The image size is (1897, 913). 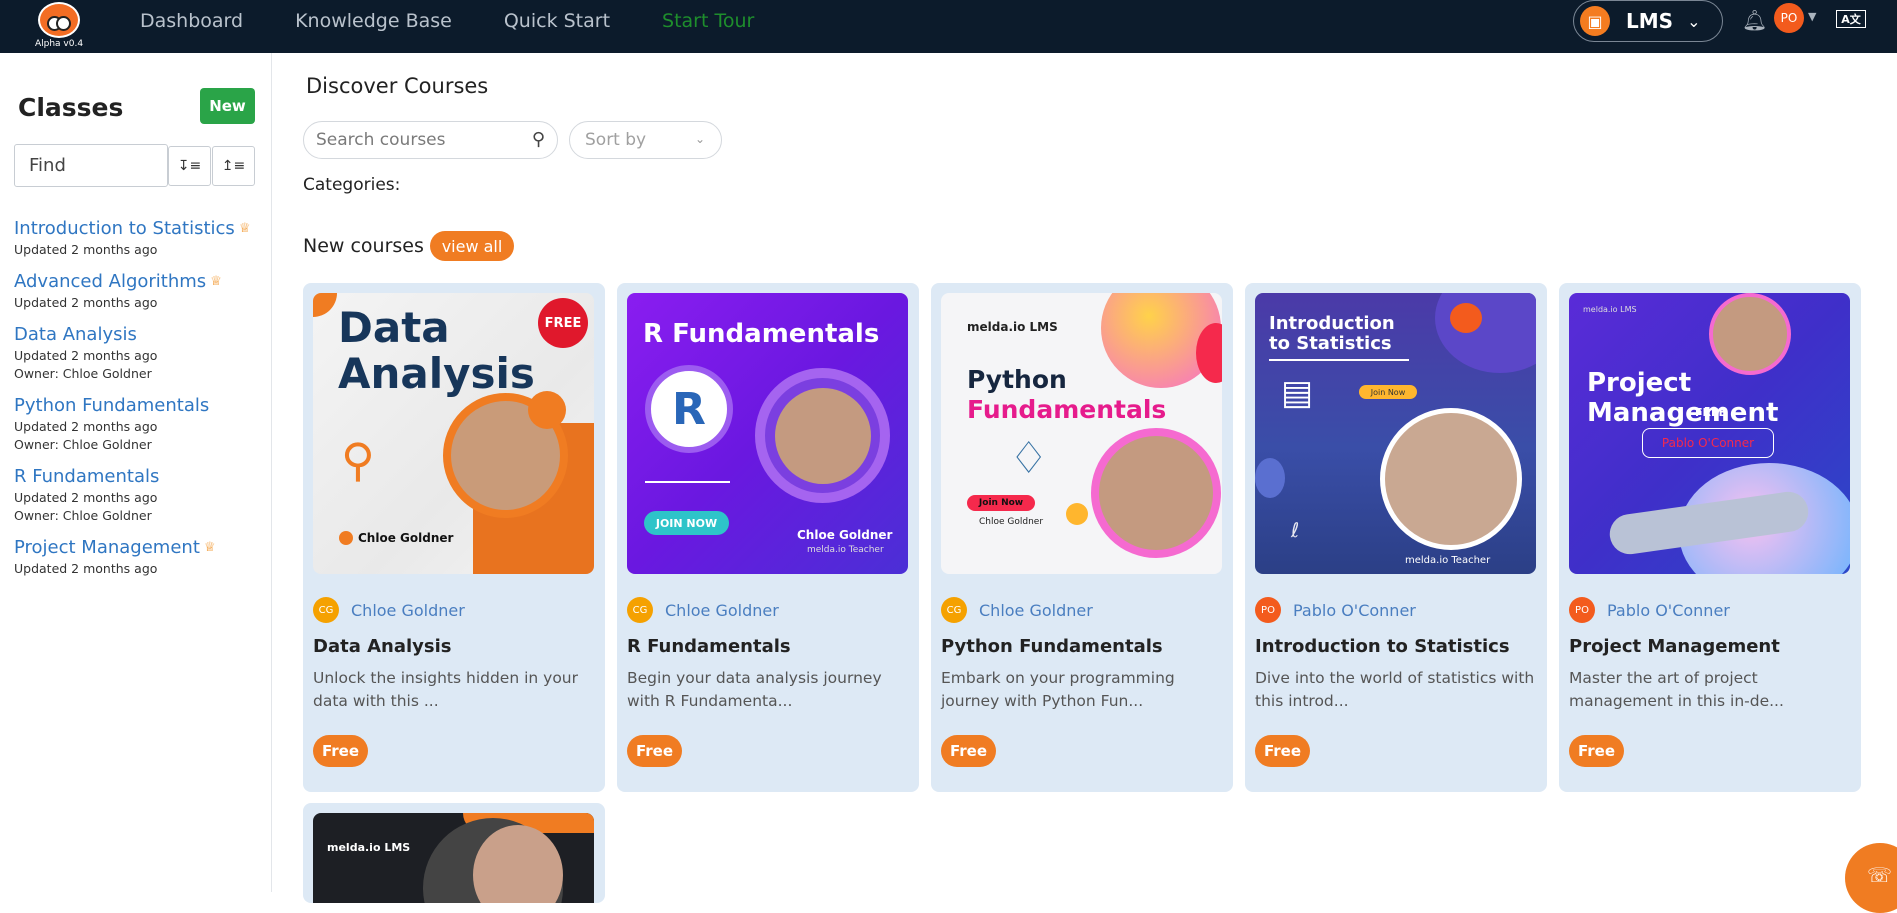 What do you see at coordinates (709, 646) in the screenshot?
I see `course-title: R Fundamentals` at bounding box center [709, 646].